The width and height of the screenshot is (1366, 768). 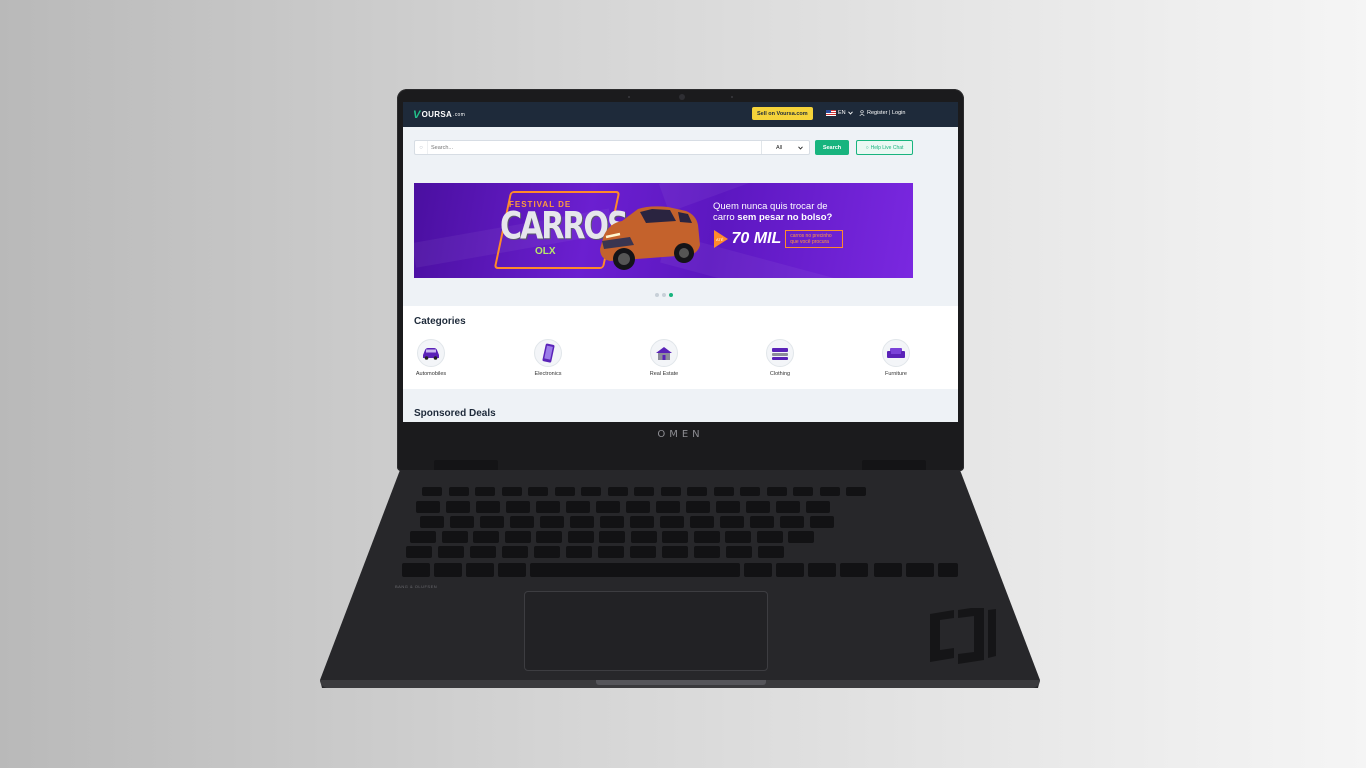 I want to click on category-electronics: Electronics, so click(x=548, y=358).